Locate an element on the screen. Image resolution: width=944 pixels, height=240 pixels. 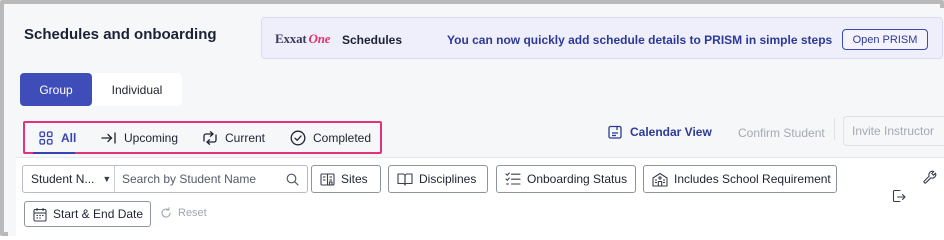
tab-current: Current is located at coordinates (233, 138).